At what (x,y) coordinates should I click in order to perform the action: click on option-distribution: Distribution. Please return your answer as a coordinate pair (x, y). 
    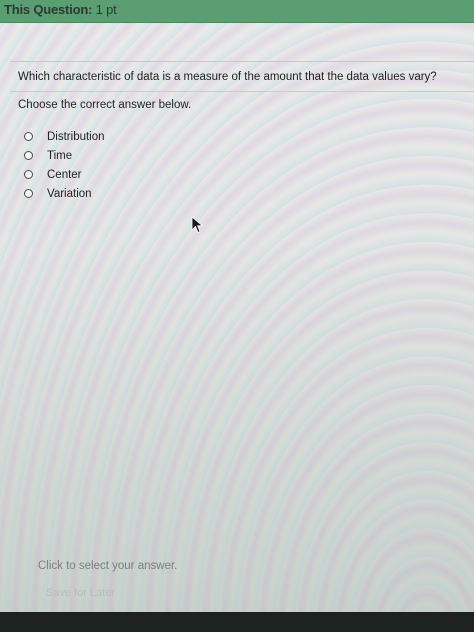
    Looking at the image, I should click on (64, 136).